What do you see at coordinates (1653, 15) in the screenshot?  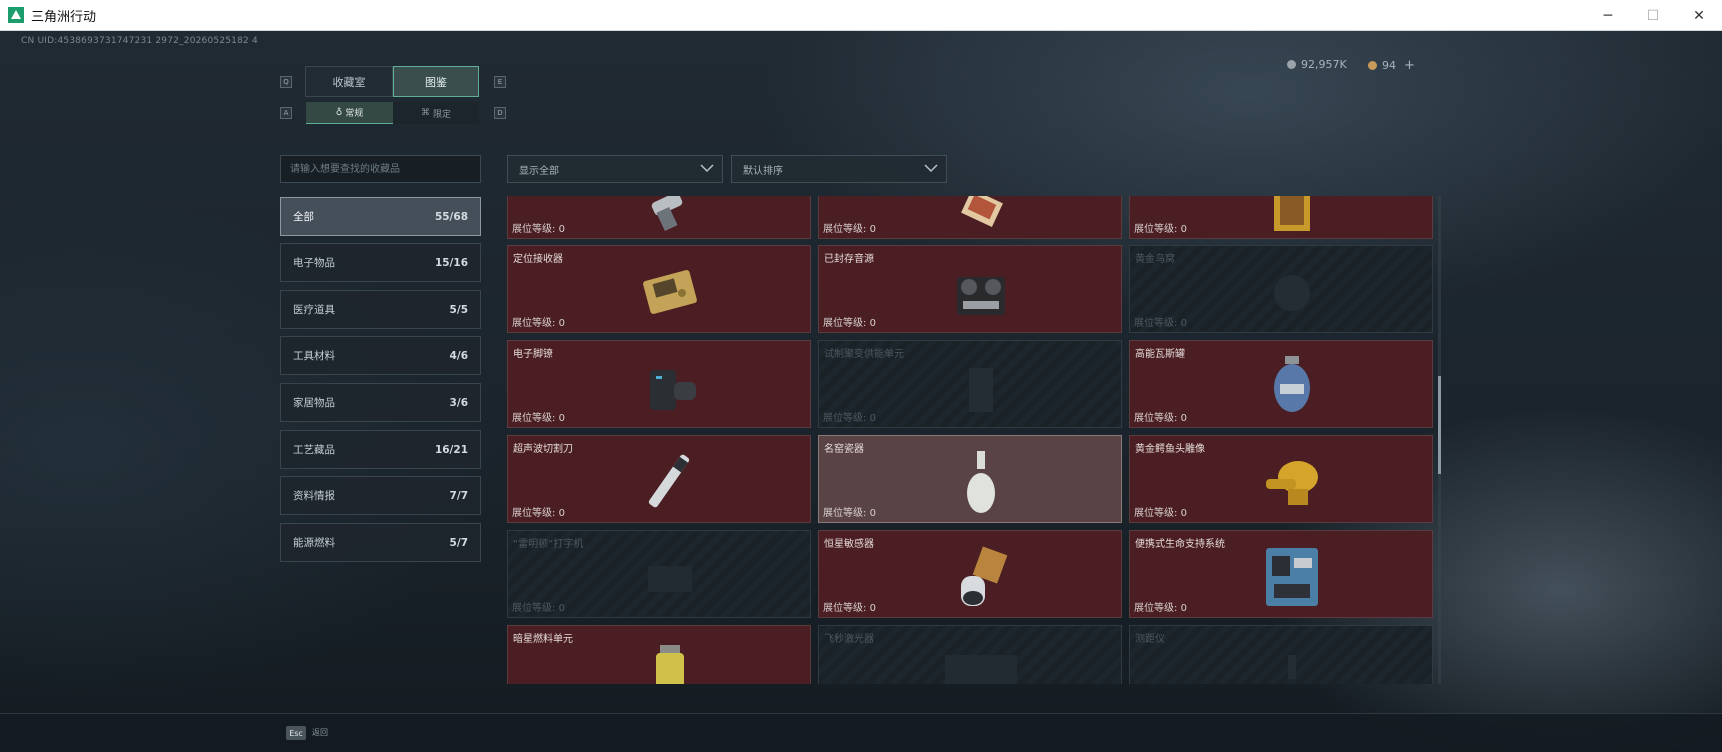 I see `maximize-button: ☐` at bounding box center [1653, 15].